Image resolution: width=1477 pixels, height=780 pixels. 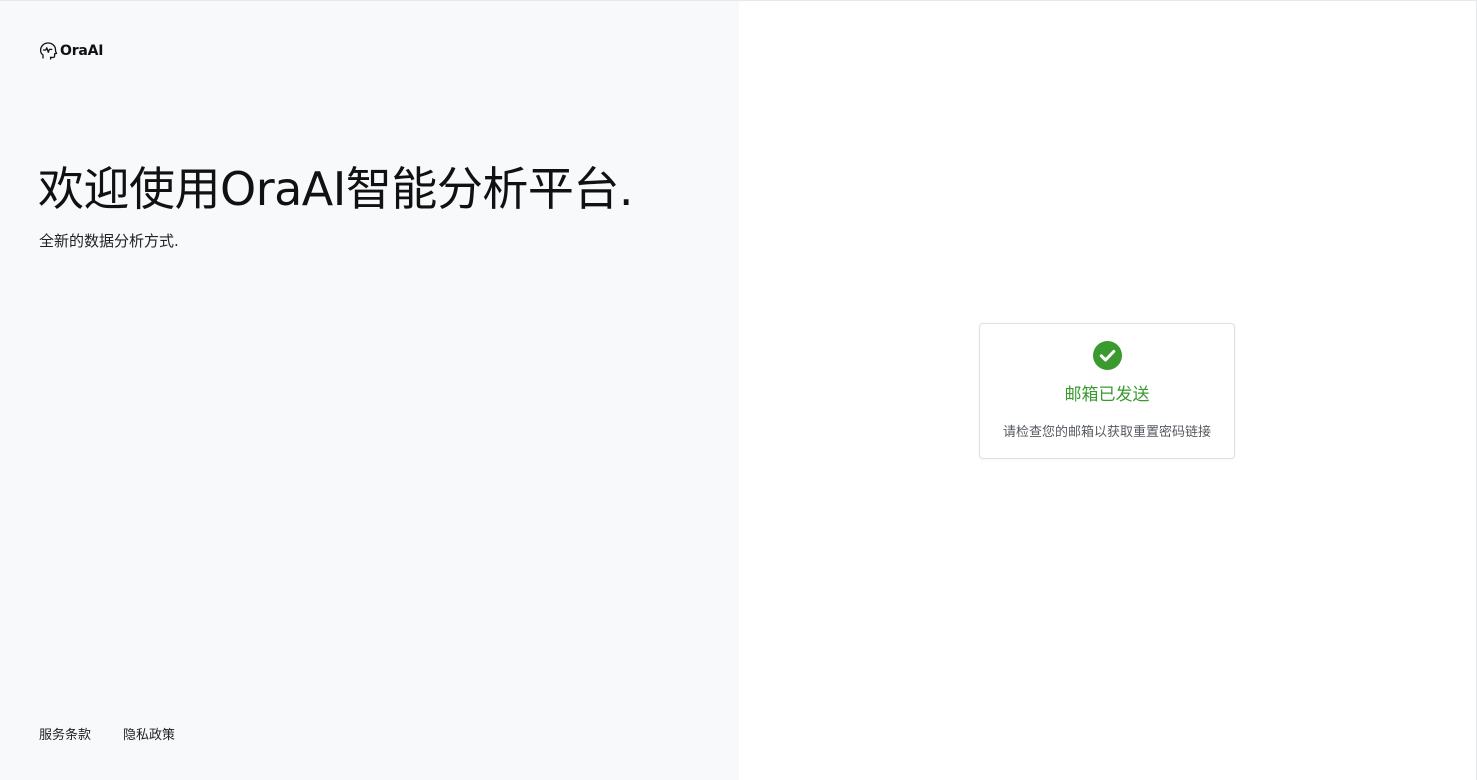 I want to click on brand-logo: OraAI, so click(x=71, y=51).